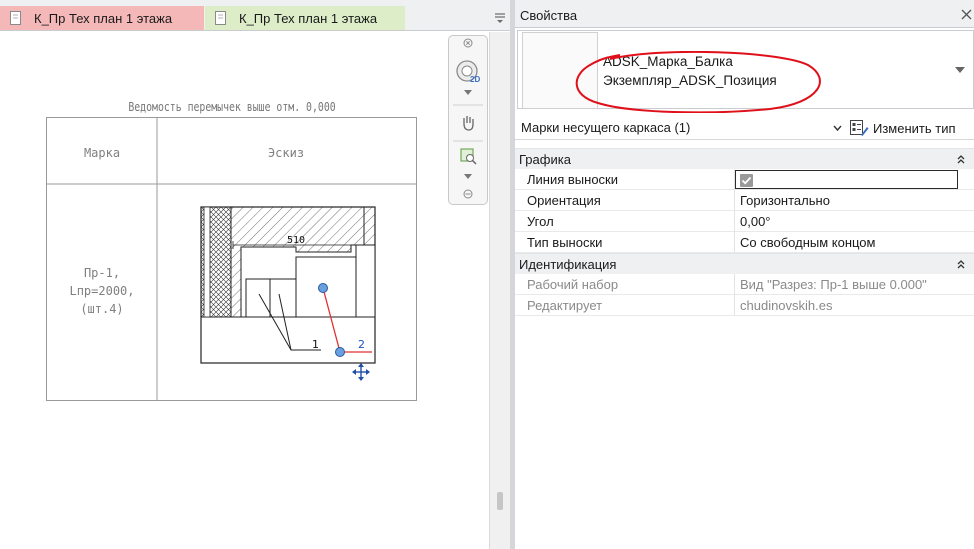 The height and width of the screenshot is (549, 974). I want to click on vertical-scrollbar, so click(499, 290).